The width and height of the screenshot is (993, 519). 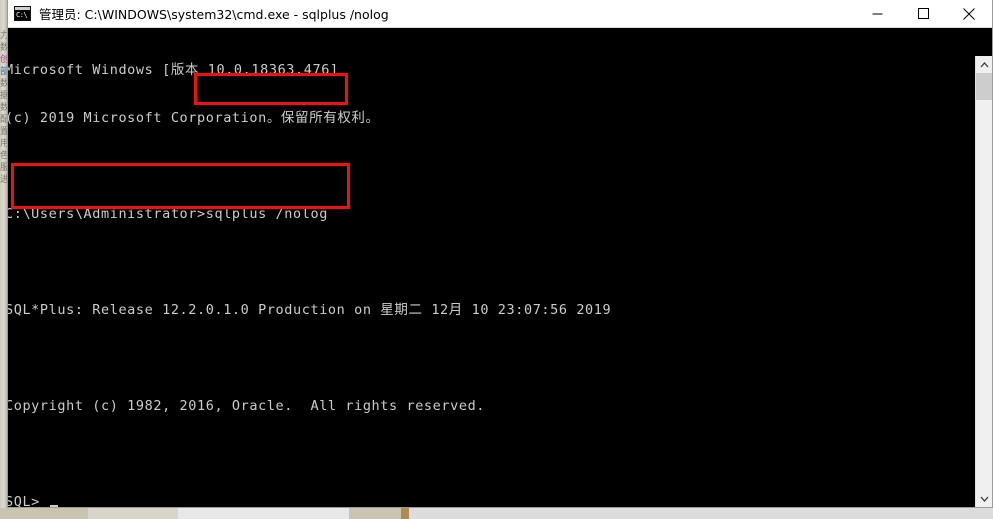 What do you see at coordinates (168, 214) in the screenshot?
I see `console-line-command: C:\Users\Administrator>sqlplus /nolog` at bounding box center [168, 214].